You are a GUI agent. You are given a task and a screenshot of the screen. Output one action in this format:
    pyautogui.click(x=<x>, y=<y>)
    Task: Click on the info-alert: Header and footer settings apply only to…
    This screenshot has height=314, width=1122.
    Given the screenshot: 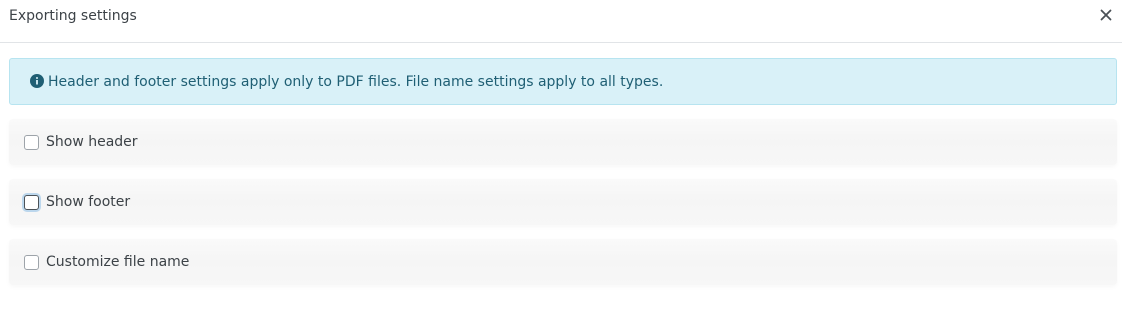 What is the action you would take?
    pyautogui.click(x=563, y=81)
    